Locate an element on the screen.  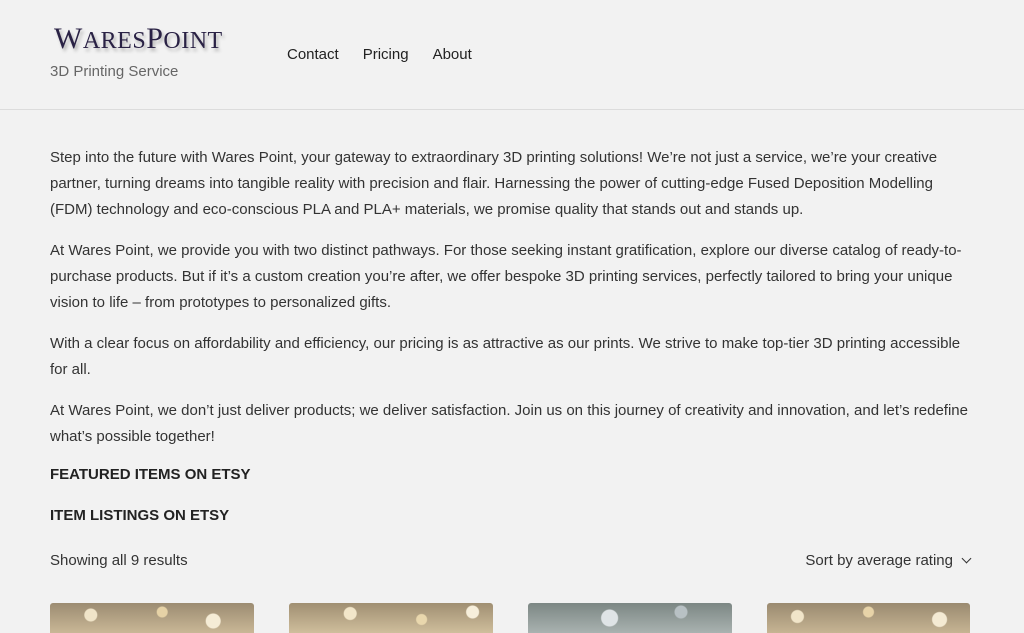
logo-letter-p: P is located at coordinates (155, 38).